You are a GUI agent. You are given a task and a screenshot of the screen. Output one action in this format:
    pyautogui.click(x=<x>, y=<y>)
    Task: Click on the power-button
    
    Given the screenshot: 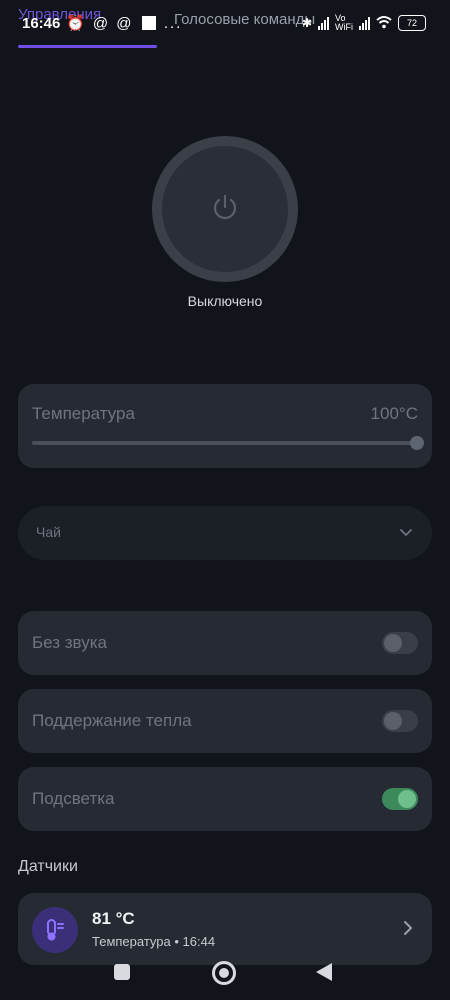 What is the action you would take?
    pyautogui.click(x=225, y=209)
    